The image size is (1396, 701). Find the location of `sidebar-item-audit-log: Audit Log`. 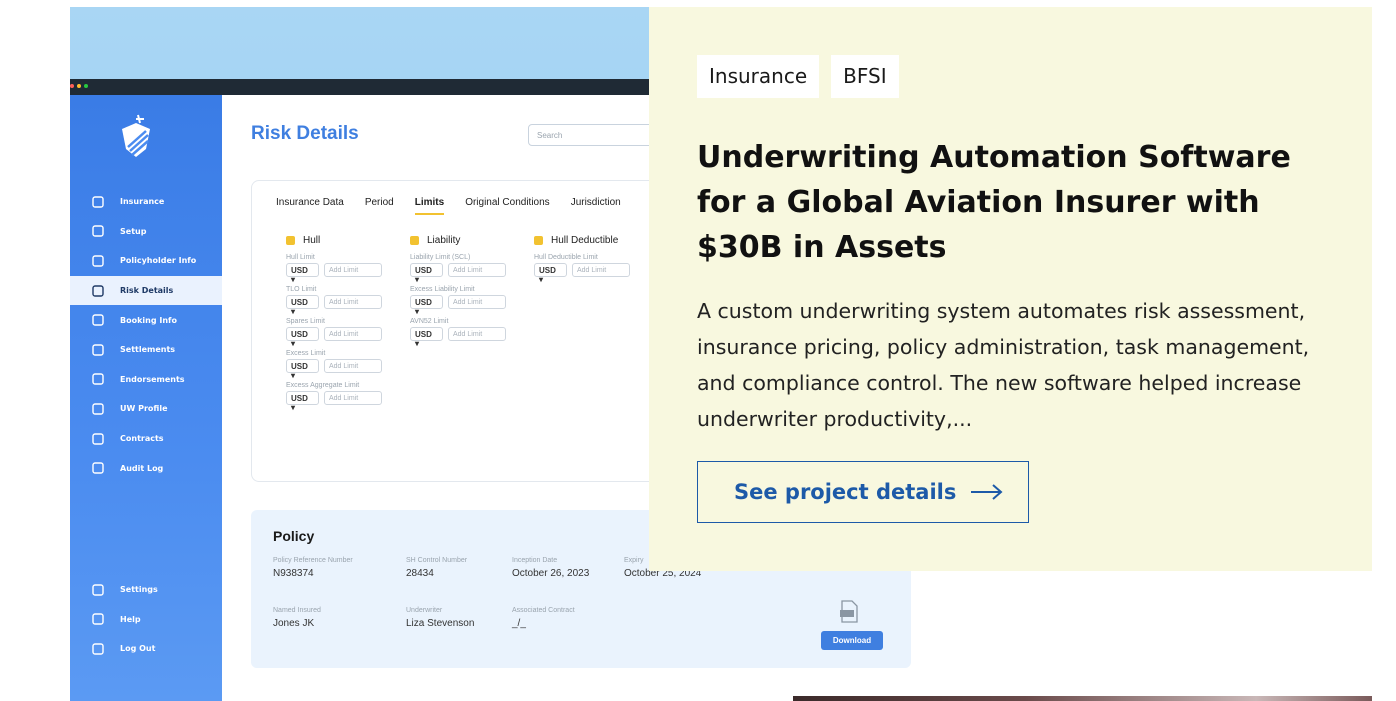

sidebar-item-audit-log: Audit Log is located at coordinates (146, 468).